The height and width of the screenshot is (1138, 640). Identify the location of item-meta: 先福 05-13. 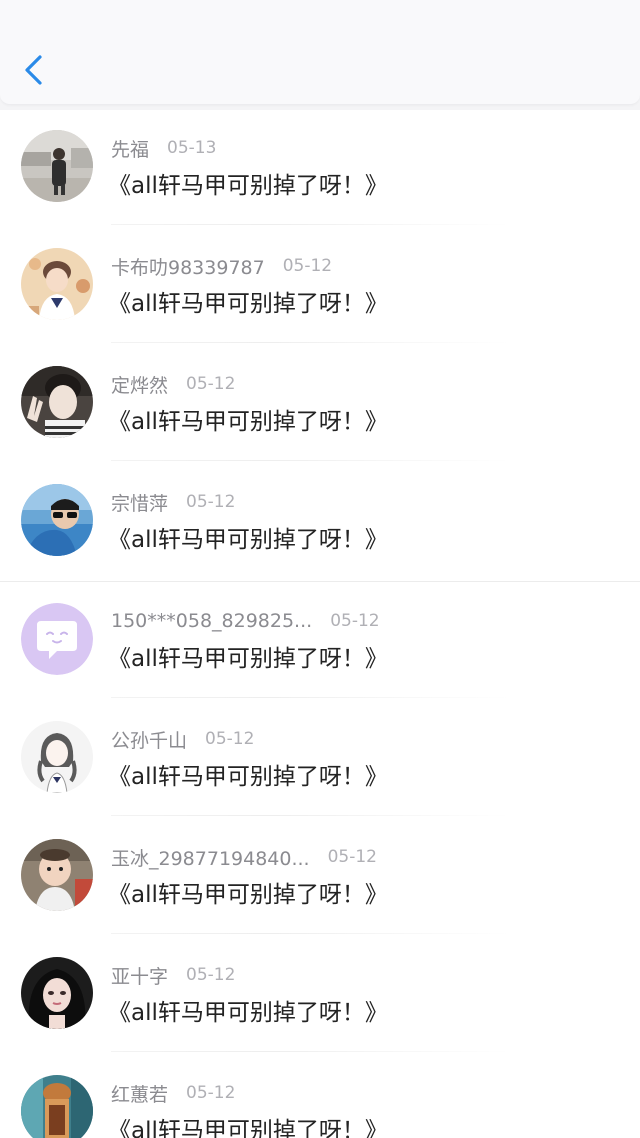
(163, 148).